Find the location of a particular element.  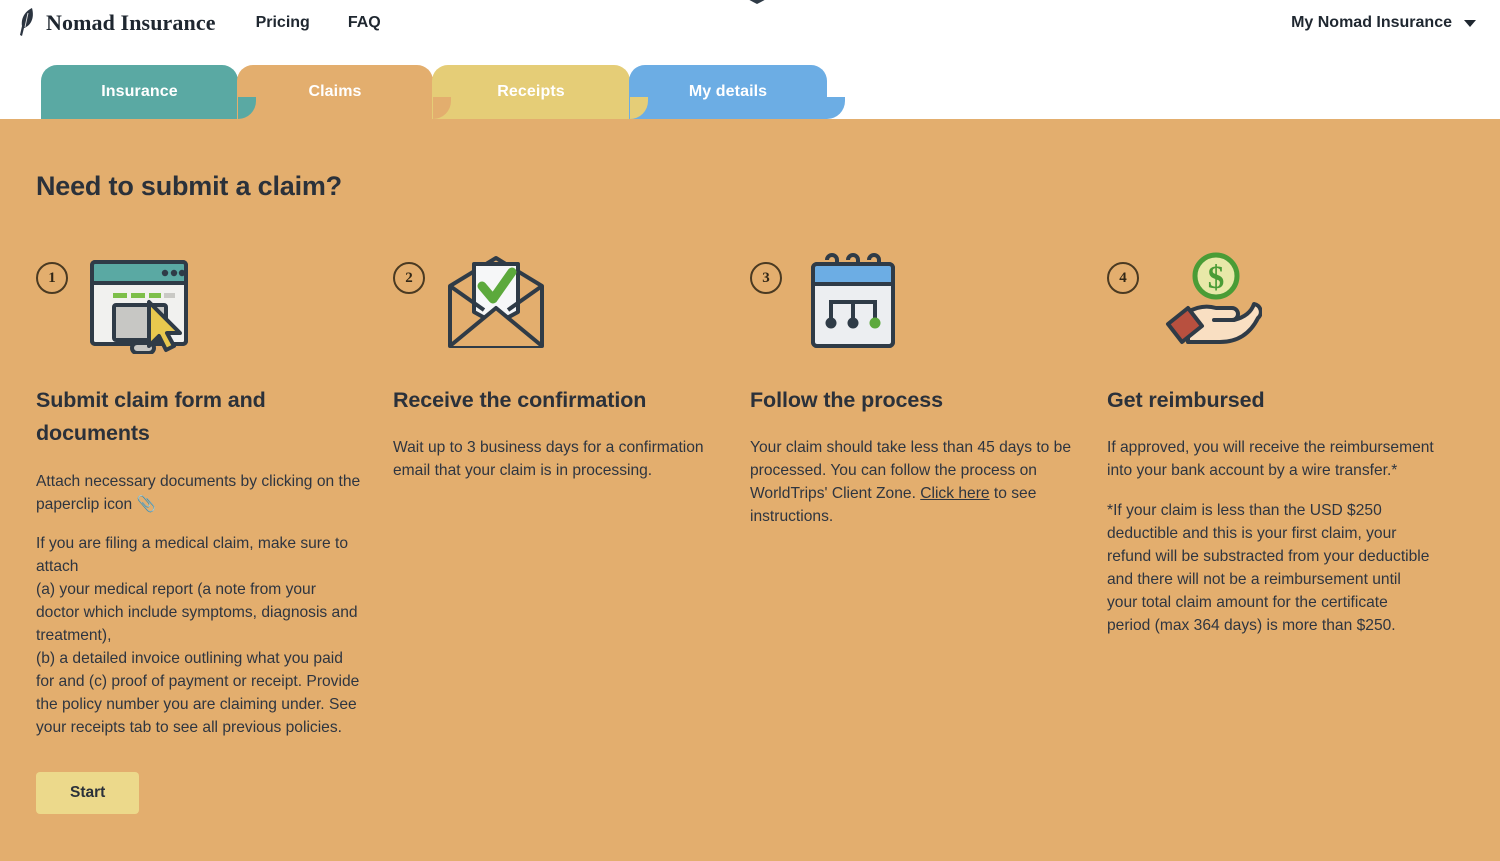

tab-insurance: Insurance is located at coordinates (148, 92).